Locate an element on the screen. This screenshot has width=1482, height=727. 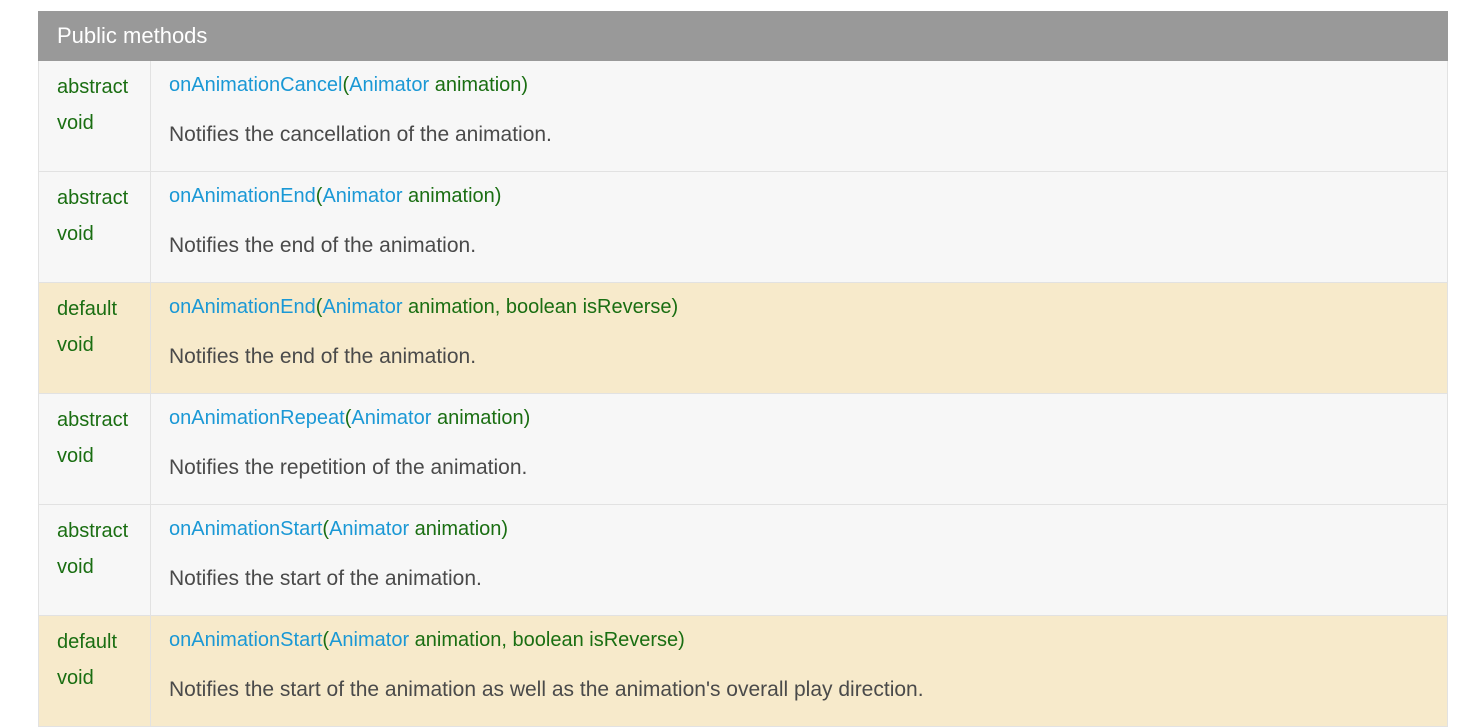
method-link: onAnimationCancel is located at coordinates (255, 85).